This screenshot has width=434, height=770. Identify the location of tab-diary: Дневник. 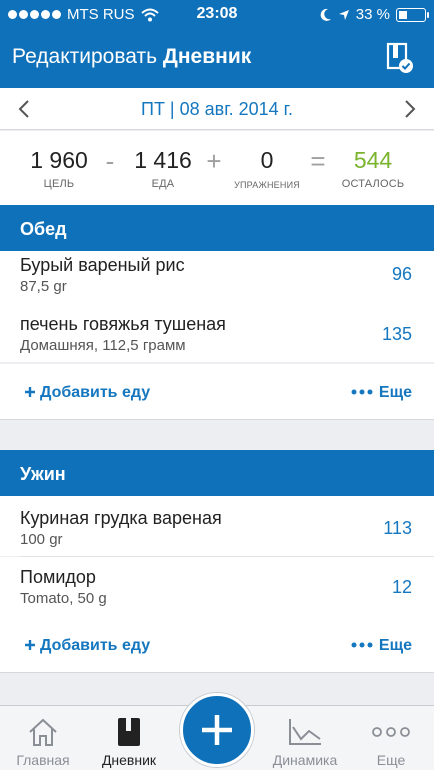
(129, 738).